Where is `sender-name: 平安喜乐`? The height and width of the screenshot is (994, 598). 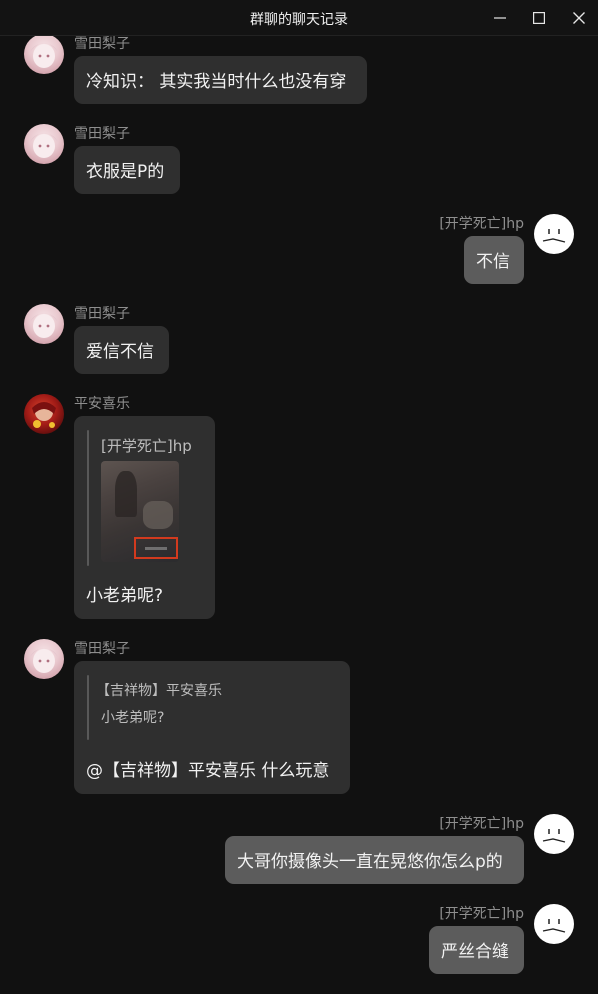 sender-name: 平安喜乐 is located at coordinates (102, 404).